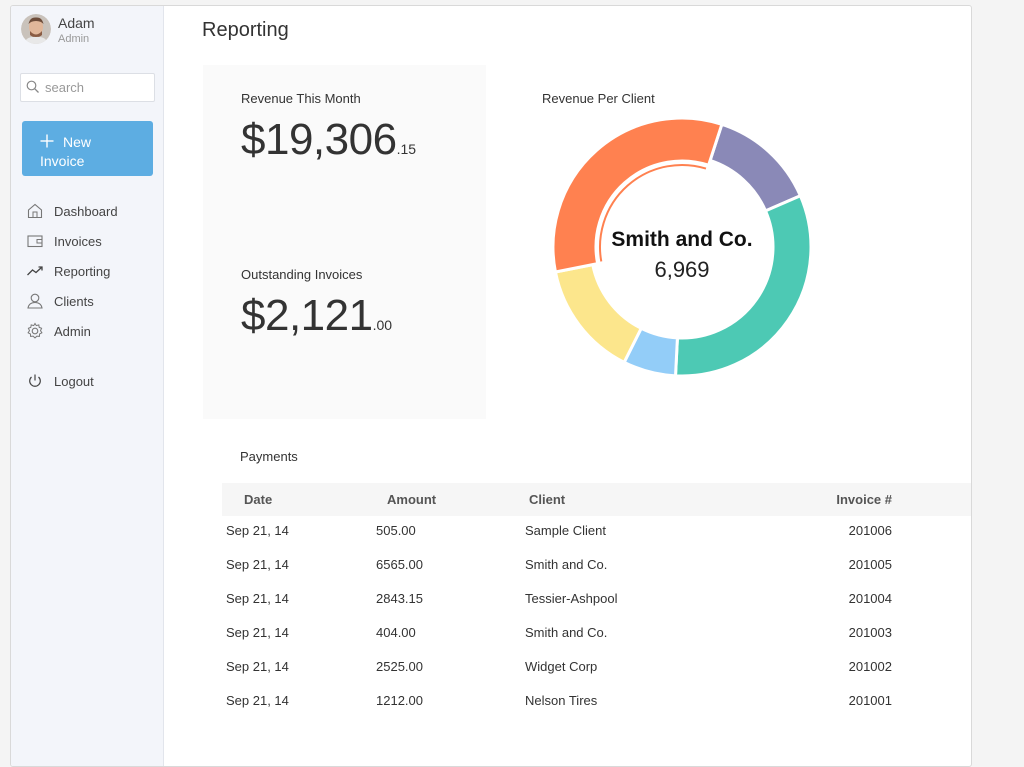  Describe the element at coordinates (561, 666) in the screenshot. I see `cell-client: Widget Corp` at that location.